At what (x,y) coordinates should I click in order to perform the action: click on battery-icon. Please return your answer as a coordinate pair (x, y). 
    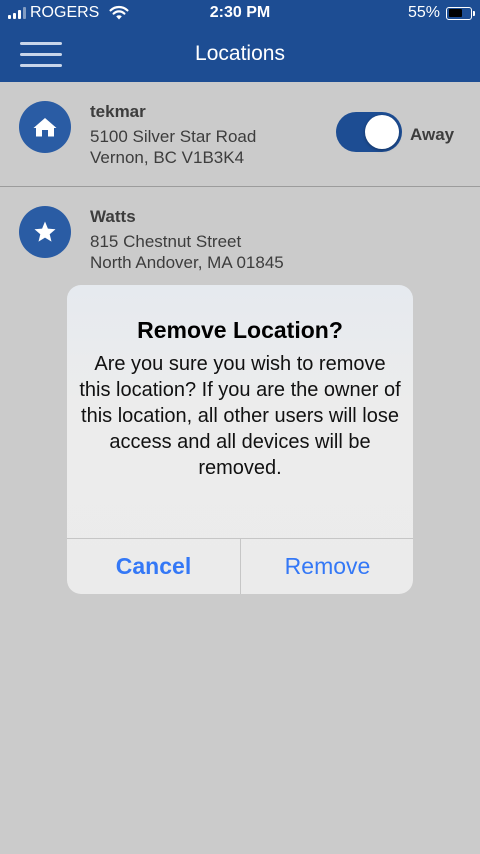
    Looking at the image, I should click on (460, 13).